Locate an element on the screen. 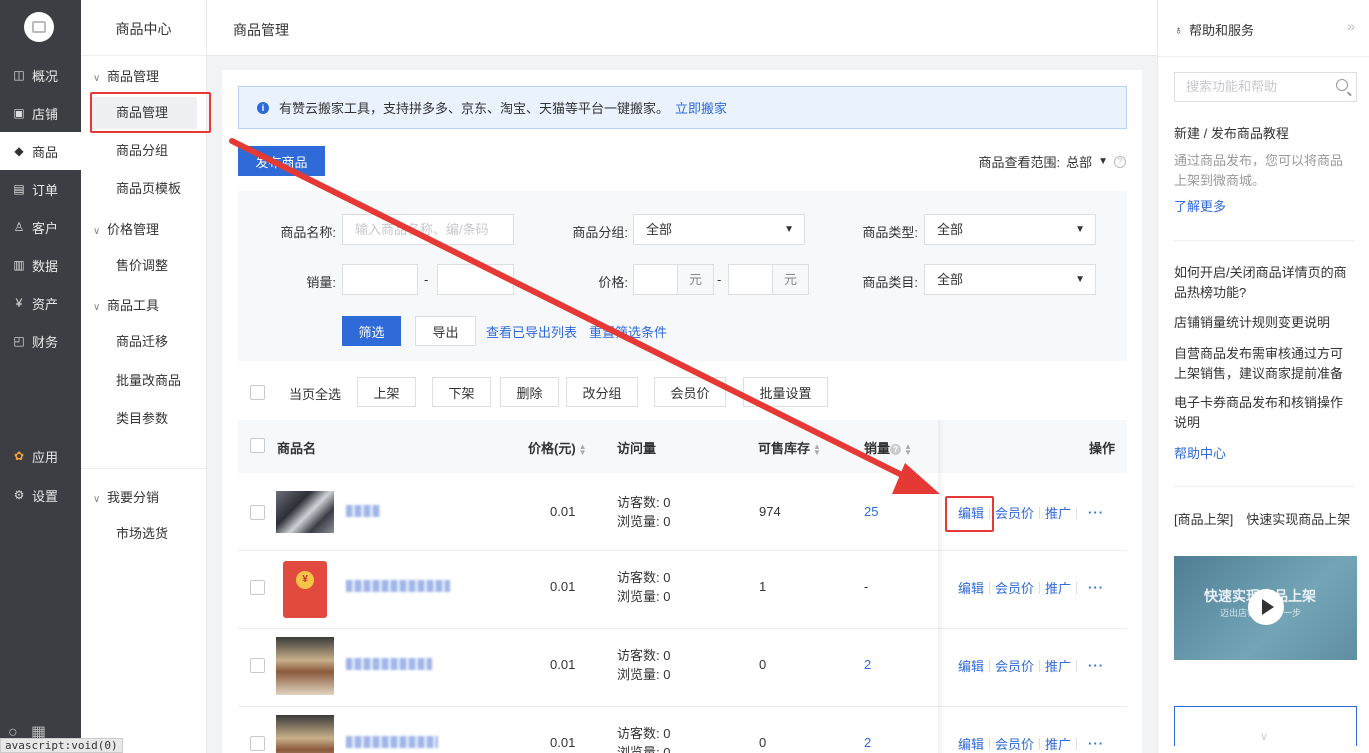  nav-apps: ✿ 应用 is located at coordinates (40, 456).